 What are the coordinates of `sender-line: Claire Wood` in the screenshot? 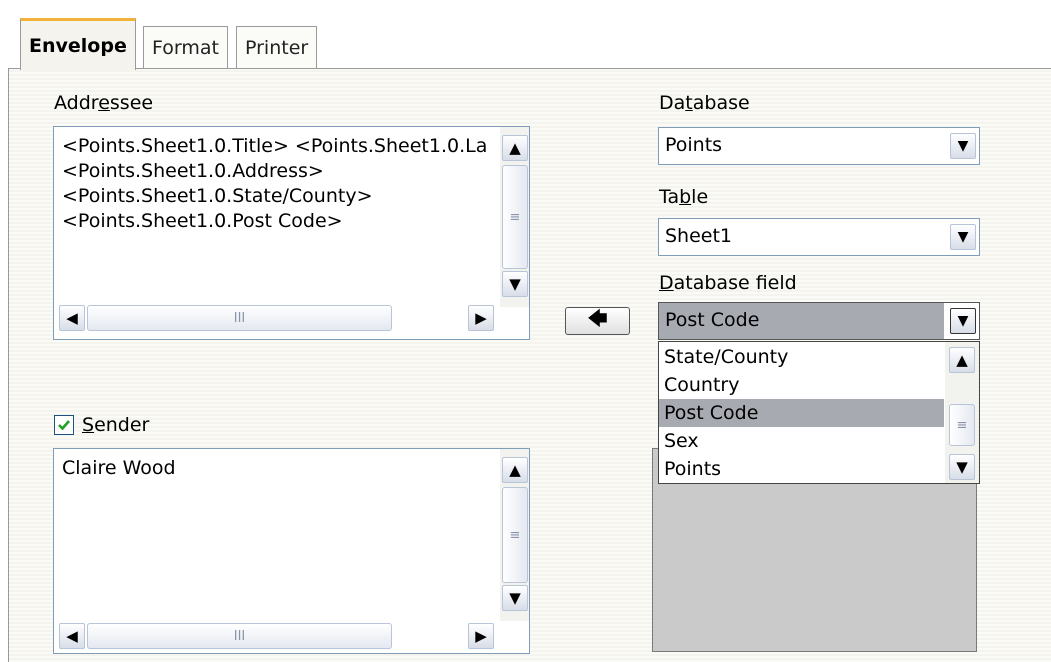 It's located at (119, 468).